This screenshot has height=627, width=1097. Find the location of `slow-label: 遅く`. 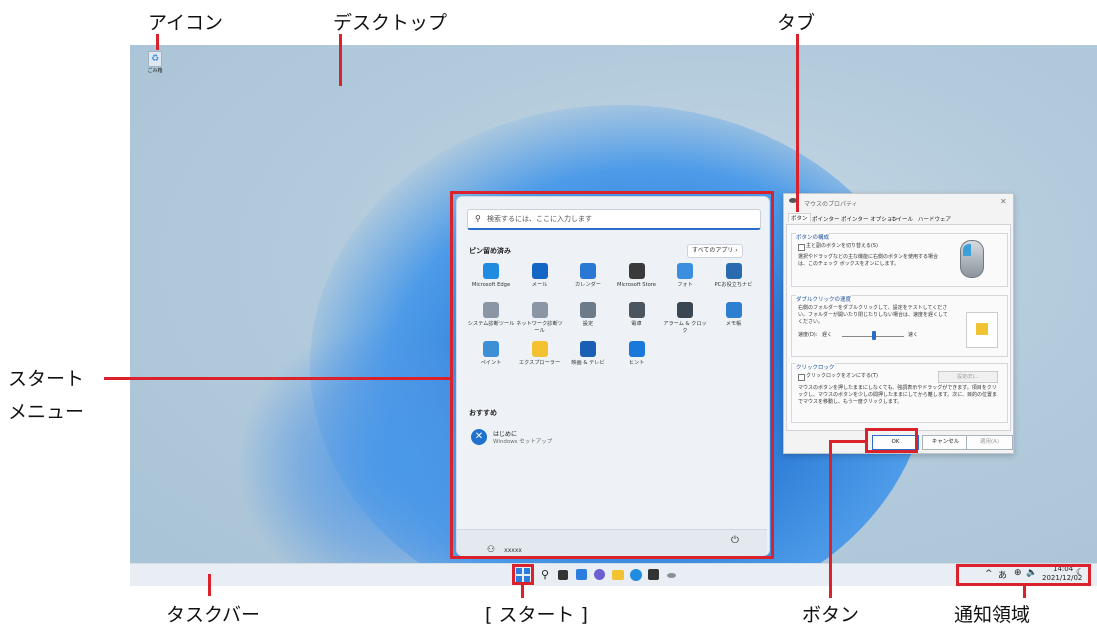

slow-label: 遅く is located at coordinates (827, 335).